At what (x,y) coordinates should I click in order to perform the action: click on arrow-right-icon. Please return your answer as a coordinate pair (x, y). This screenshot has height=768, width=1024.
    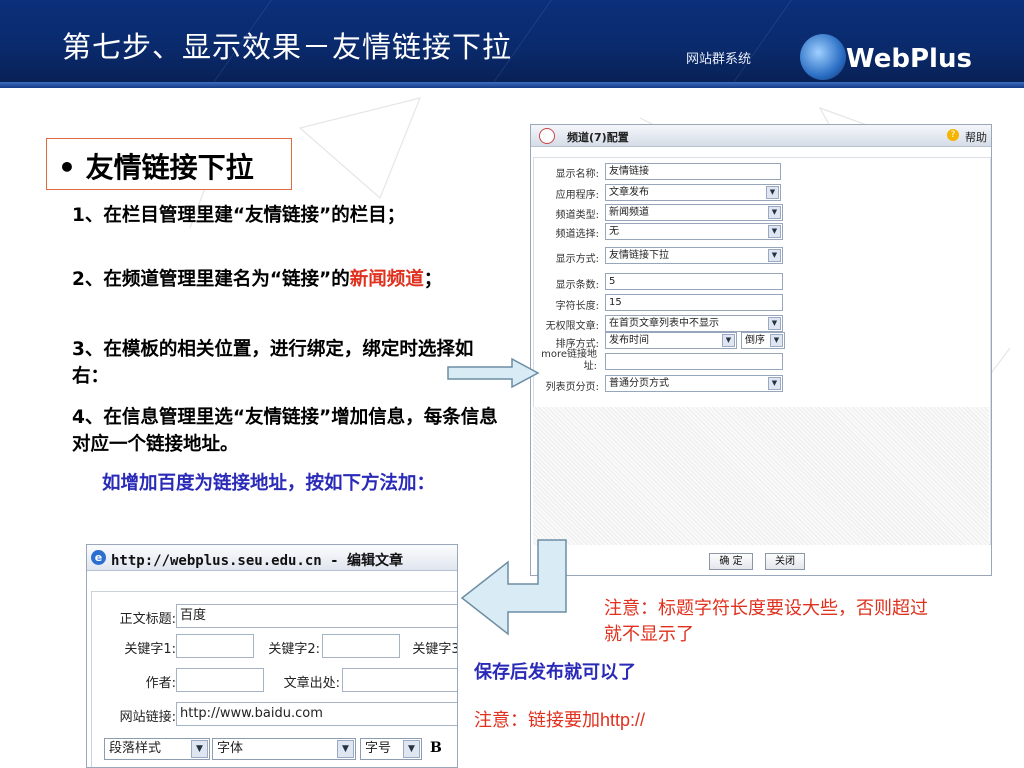
    Looking at the image, I should click on (493, 373).